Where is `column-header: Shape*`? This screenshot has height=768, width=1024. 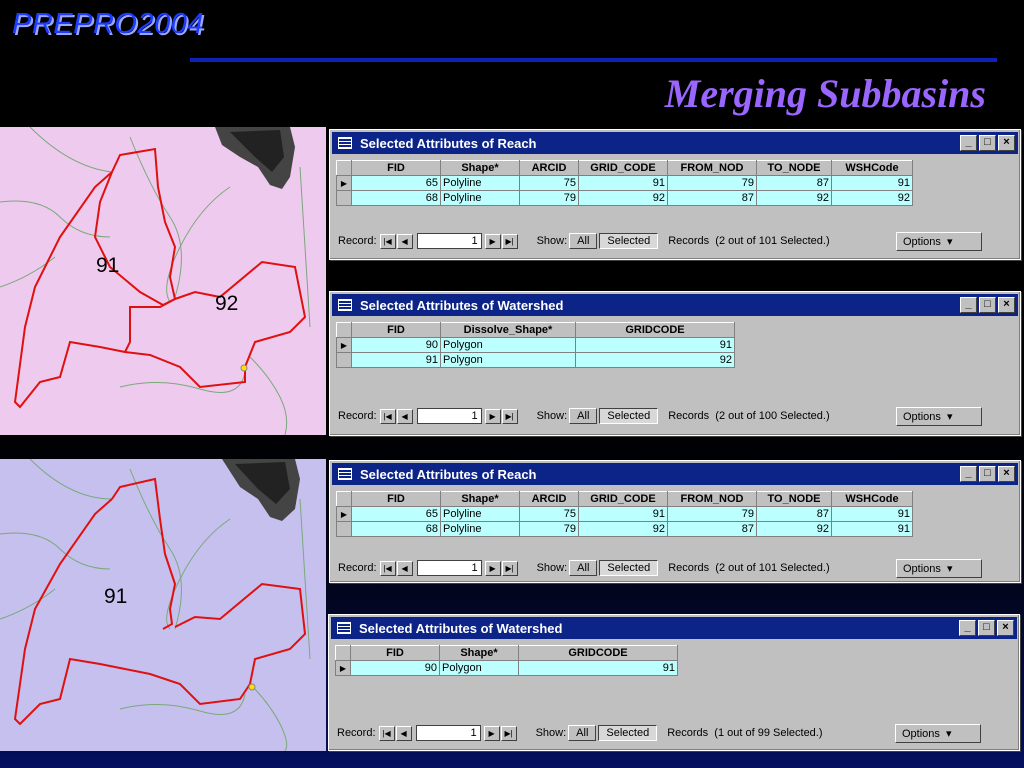 column-header: Shape* is located at coordinates (480, 168).